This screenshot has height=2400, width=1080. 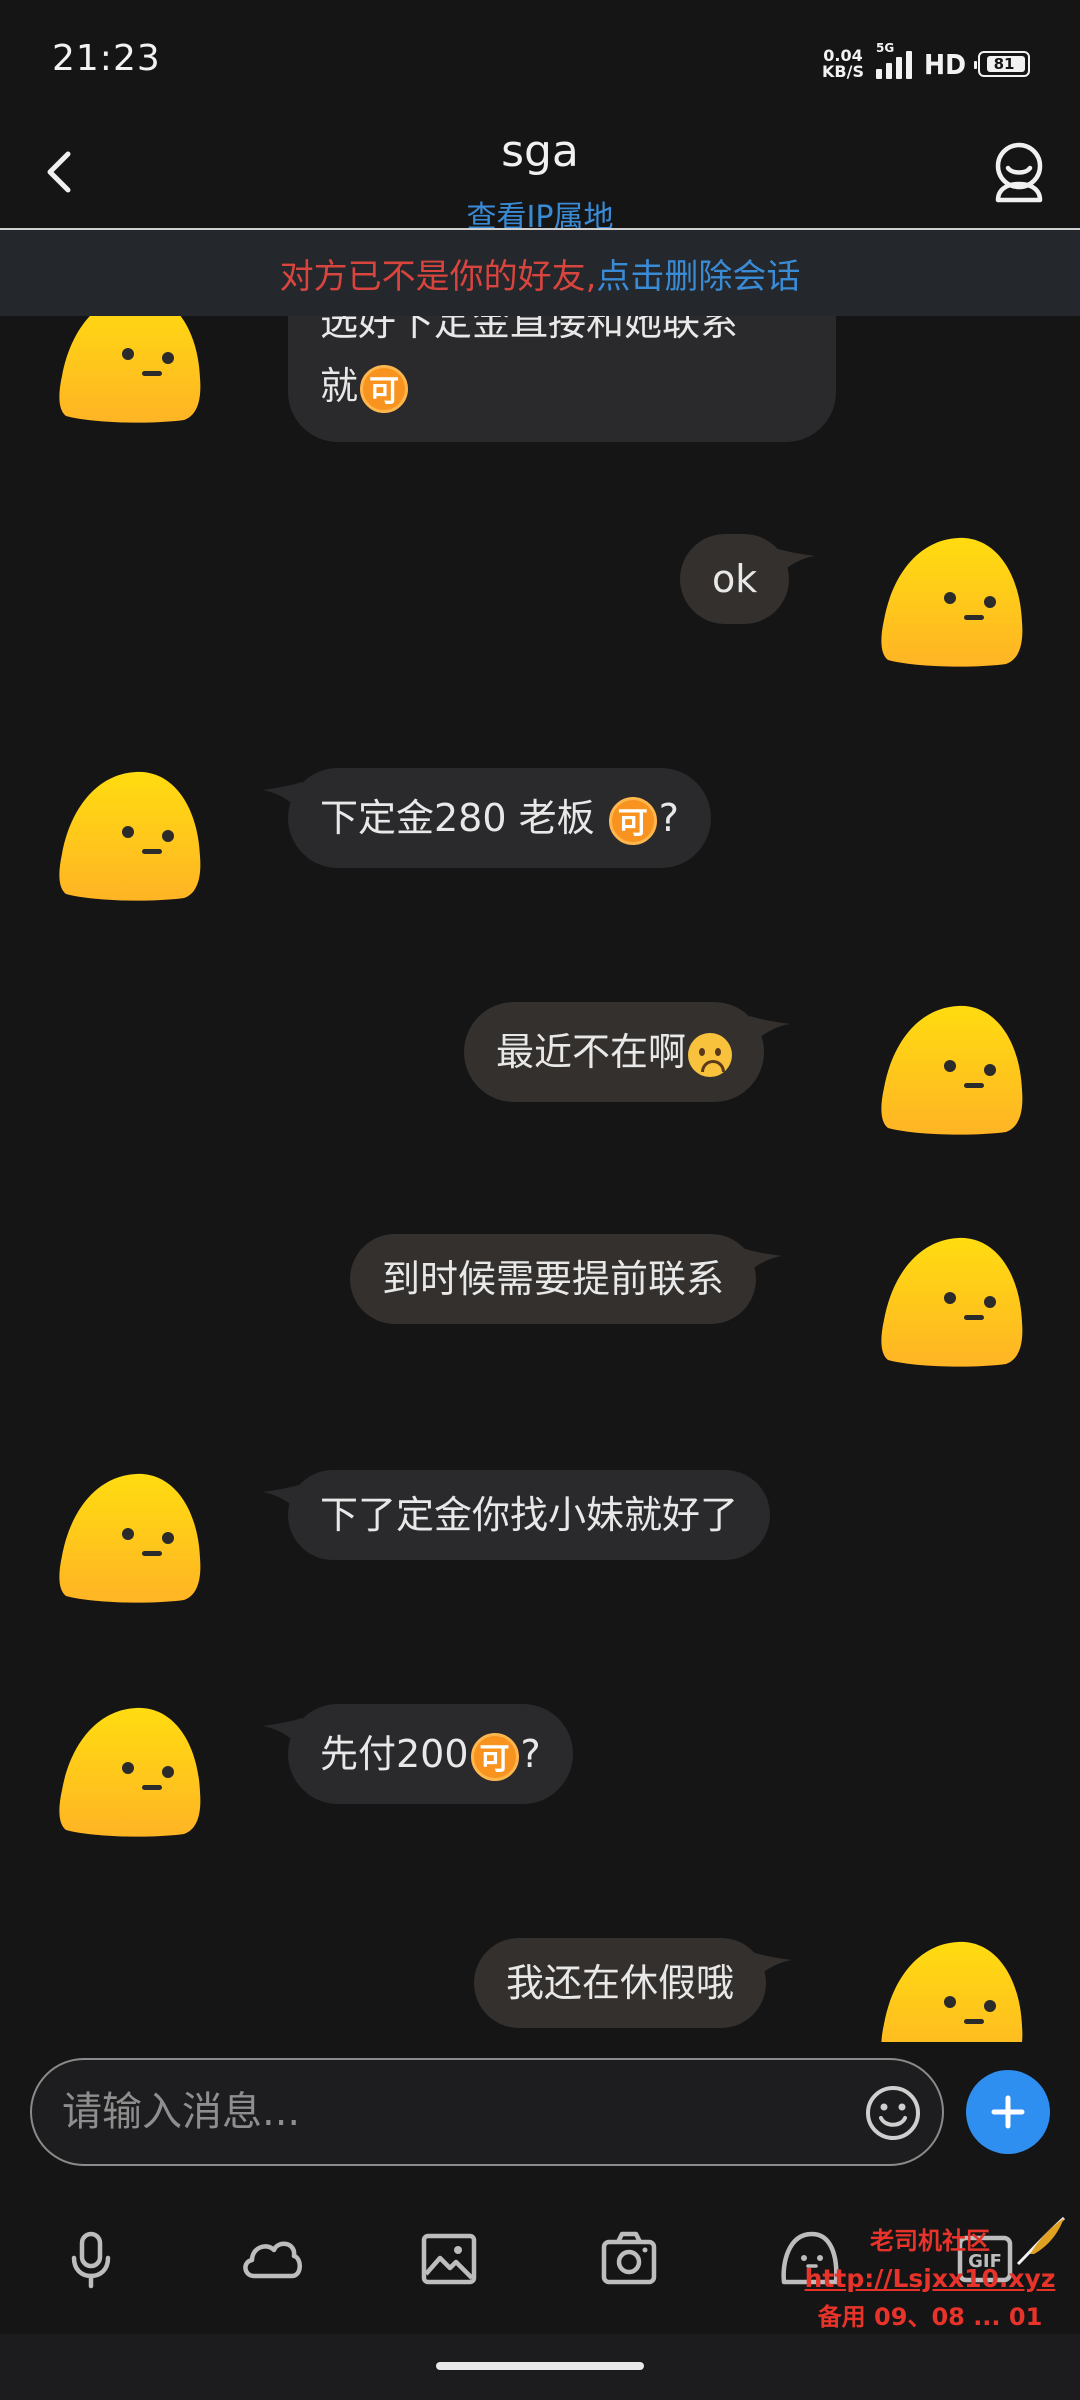 I want to click on network-type-label: 5G, so click(x=885, y=48).